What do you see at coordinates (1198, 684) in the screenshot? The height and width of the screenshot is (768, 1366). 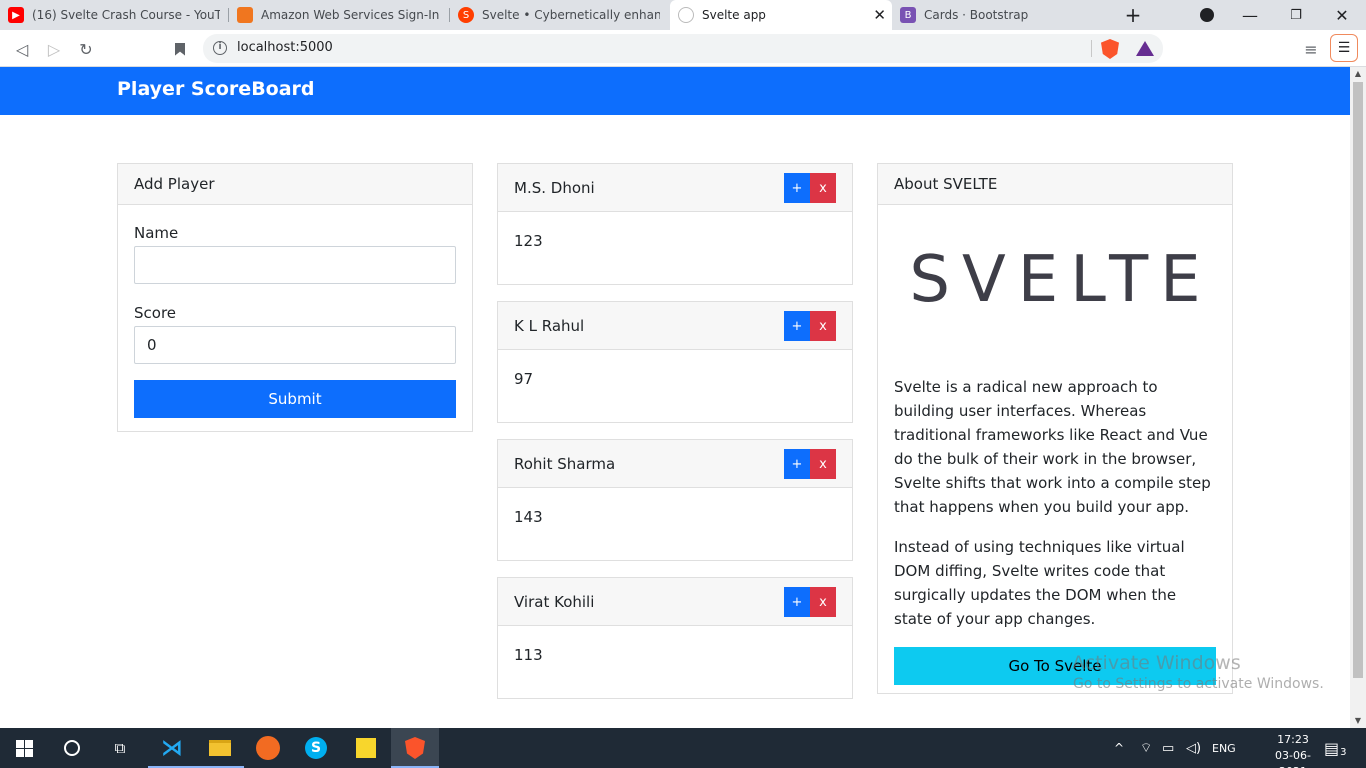 I see `activate-windows-subtext: Go to Settings to activate Windows.` at bounding box center [1198, 684].